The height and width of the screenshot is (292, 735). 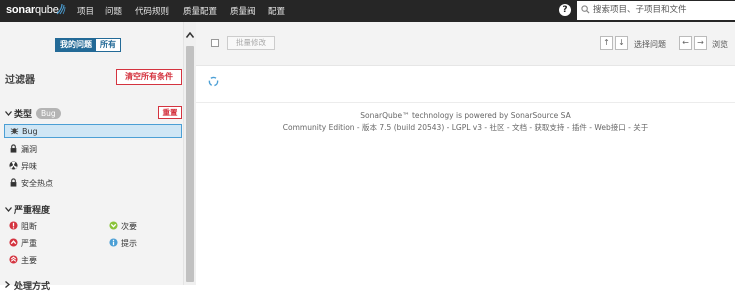 I want to click on type-reset-button: 重置, so click(x=170, y=112).